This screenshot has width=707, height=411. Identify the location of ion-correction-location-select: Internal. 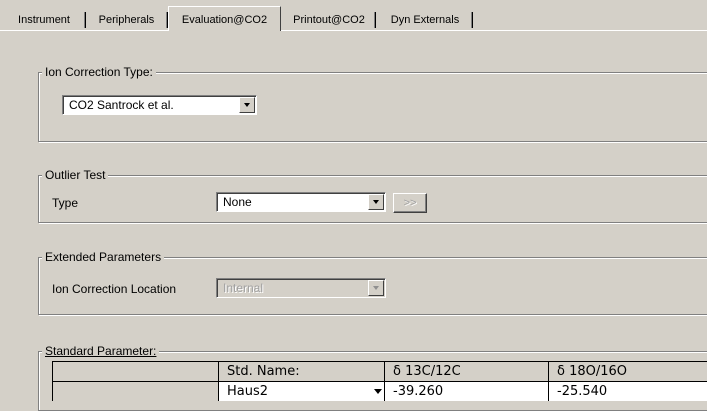
(301, 288).